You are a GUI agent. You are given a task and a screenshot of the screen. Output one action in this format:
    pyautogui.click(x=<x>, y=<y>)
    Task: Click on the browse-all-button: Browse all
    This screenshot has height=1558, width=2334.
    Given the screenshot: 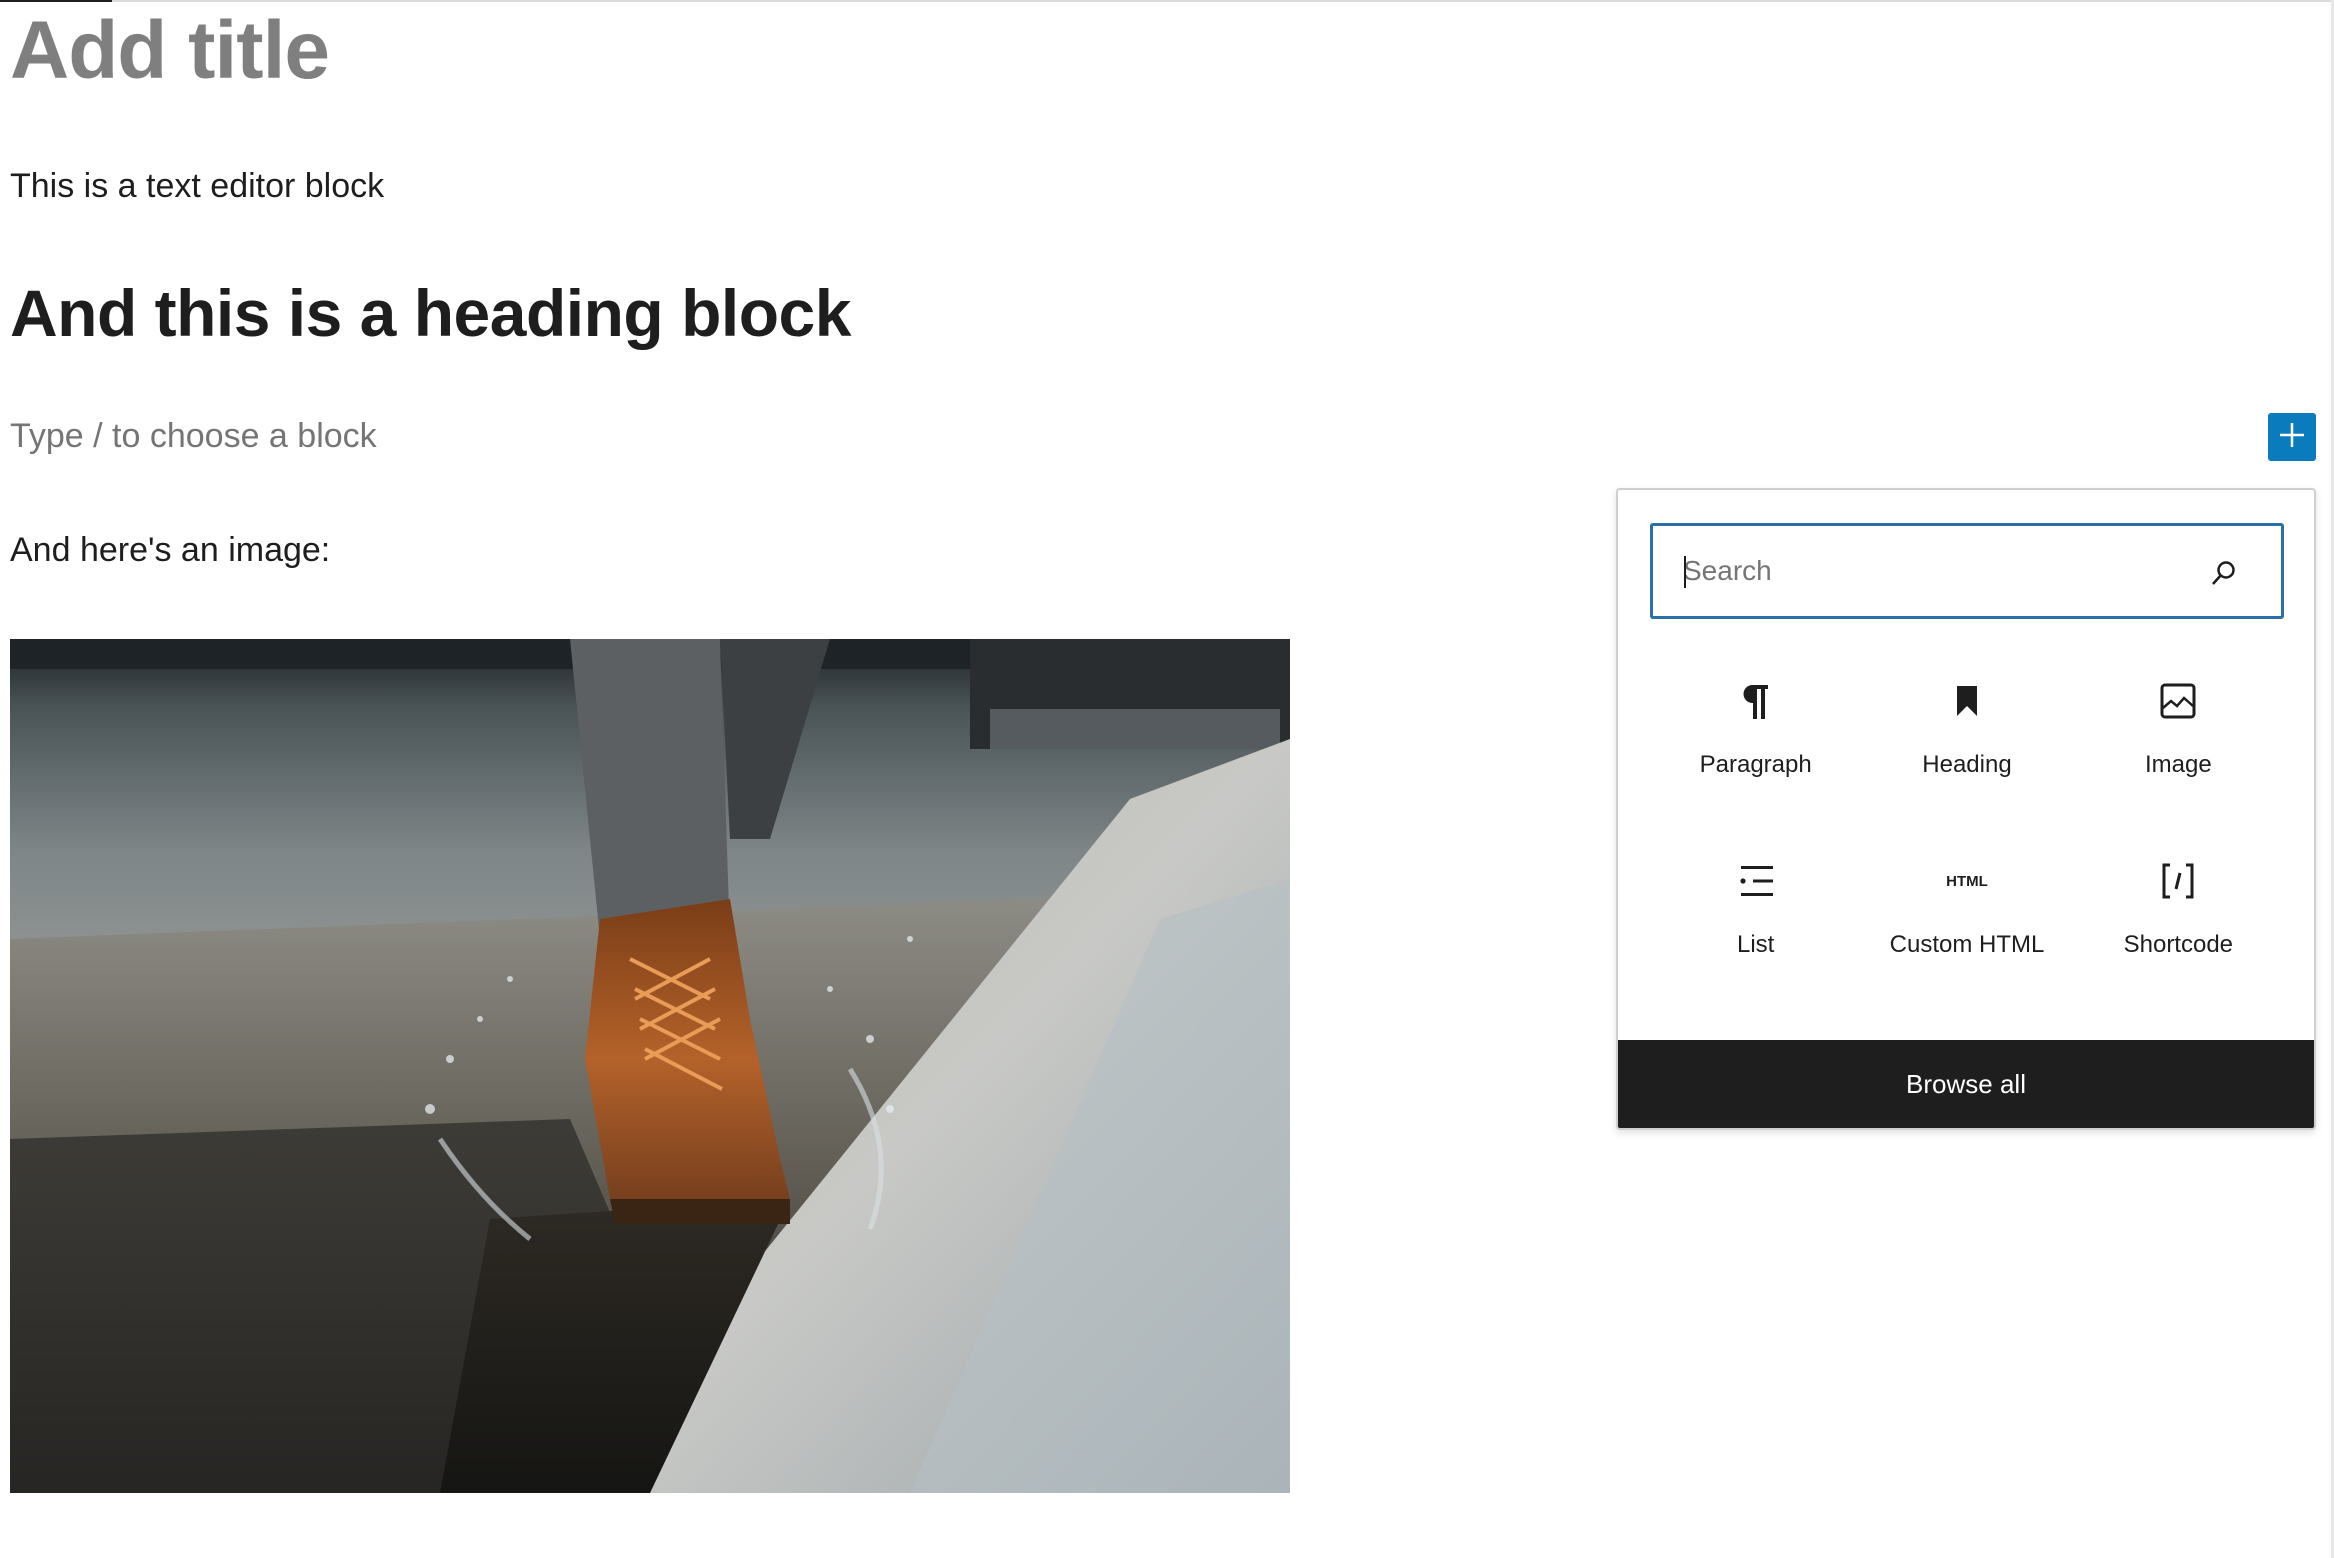 What is the action you would take?
    pyautogui.click(x=1966, y=1084)
    